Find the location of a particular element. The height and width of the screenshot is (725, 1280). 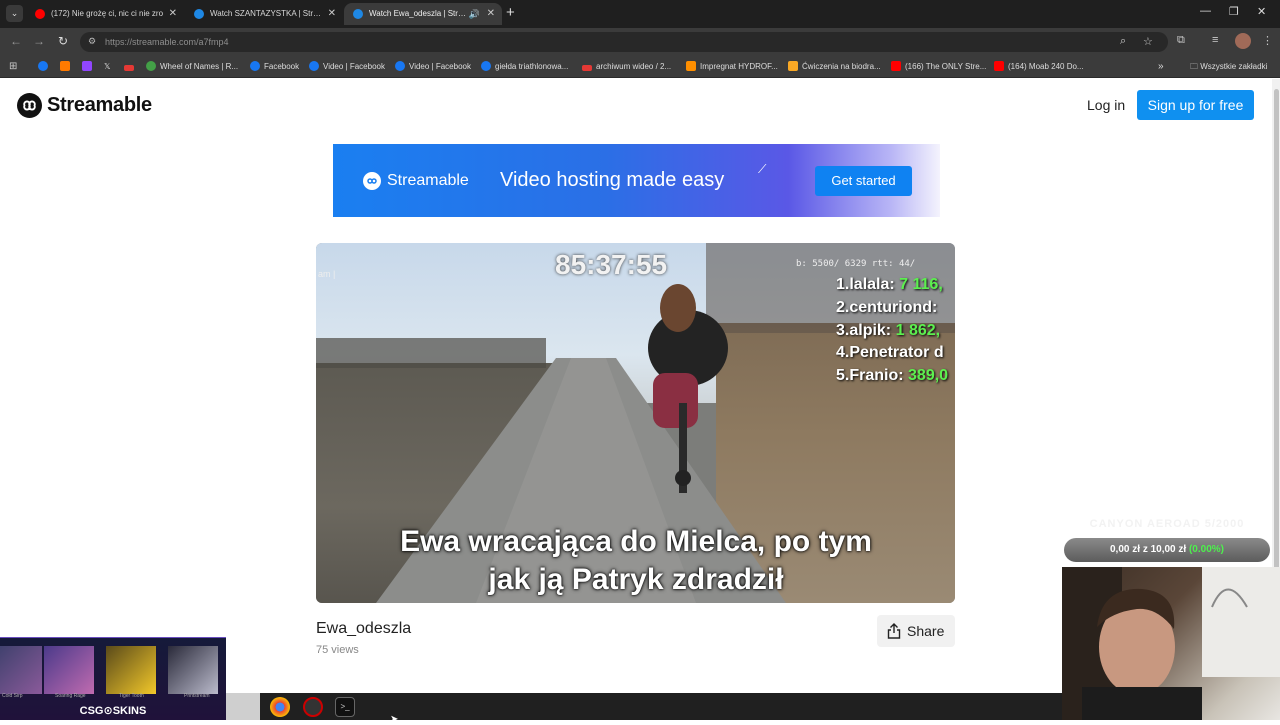

skin-name: Tiger Tooth is located at coordinates (131, 696).